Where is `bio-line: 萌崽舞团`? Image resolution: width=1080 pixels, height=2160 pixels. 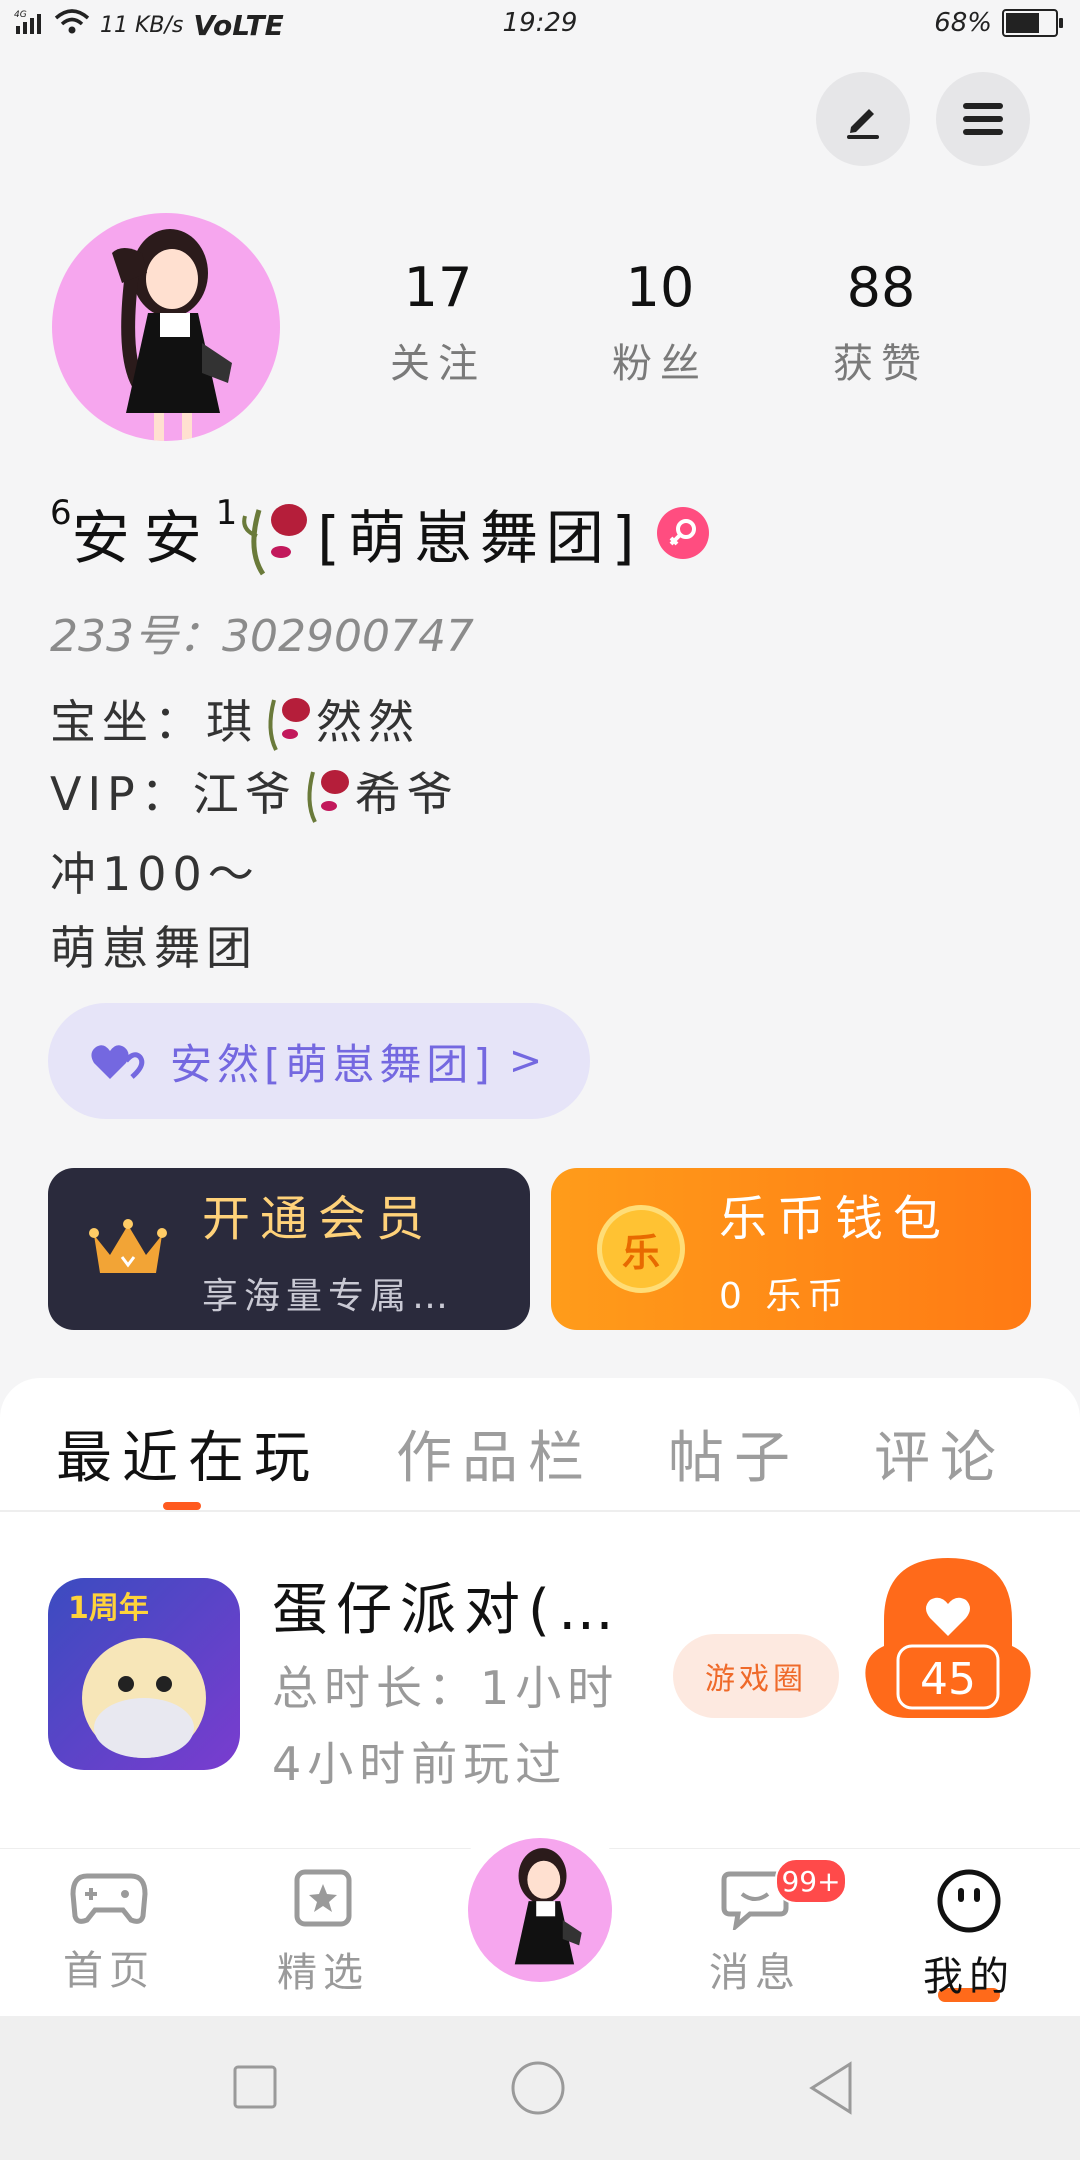
bio-line: 萌崽舞团 is located at coordinates (154, 948).